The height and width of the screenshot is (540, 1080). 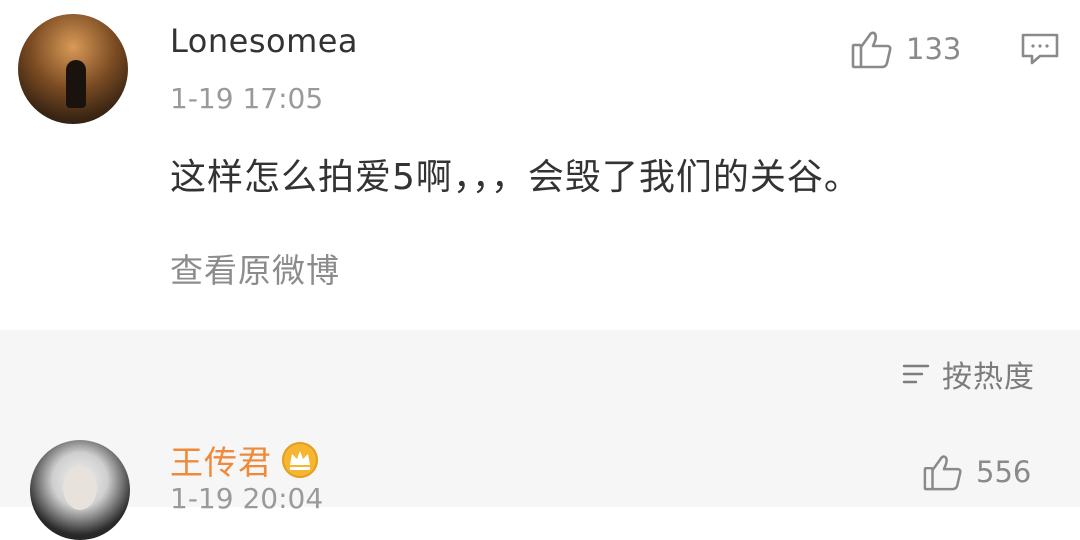 I want to click on like-count: 556, so click(x=1004, y=472).